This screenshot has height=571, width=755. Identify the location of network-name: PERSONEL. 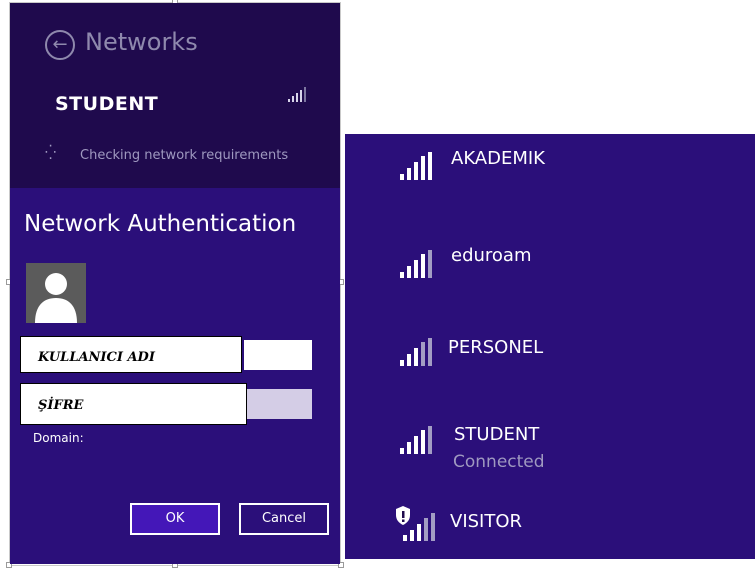
(496, 347).